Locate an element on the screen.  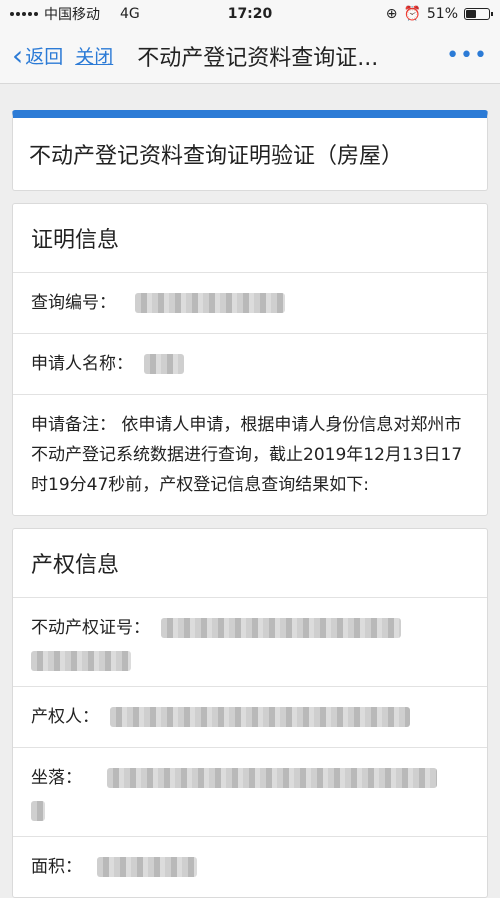
battery-fill is located at coordinates (471, 14).